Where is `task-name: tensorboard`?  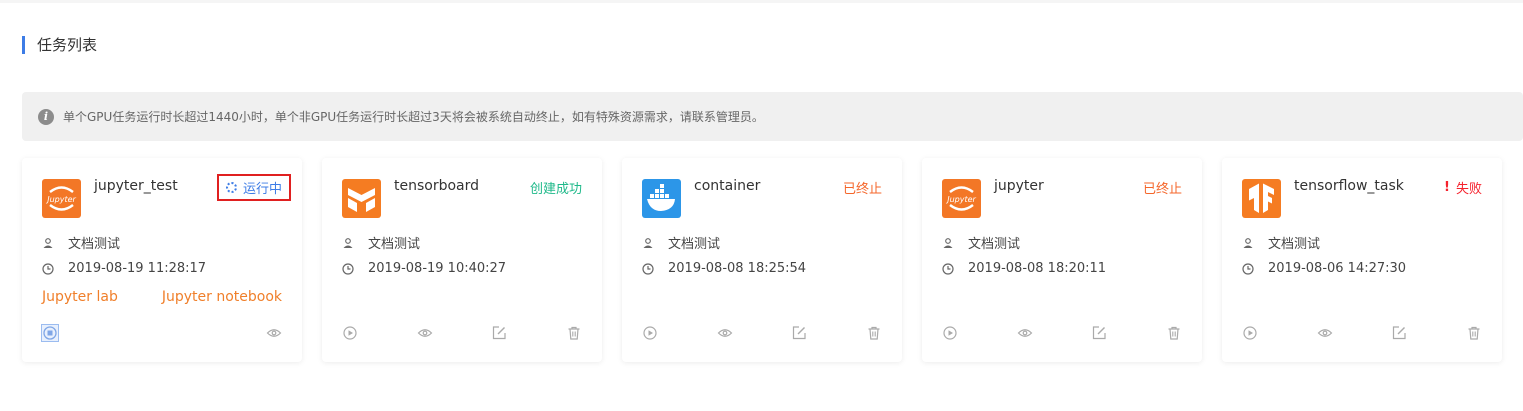 task-name: tensorboard is located at coordinates (436, 186).